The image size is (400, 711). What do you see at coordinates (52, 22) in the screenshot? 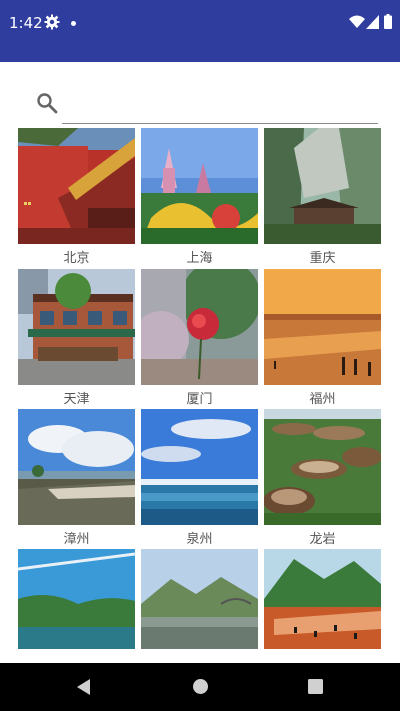
I see `gear-icon` at bounding box center [52, 22].